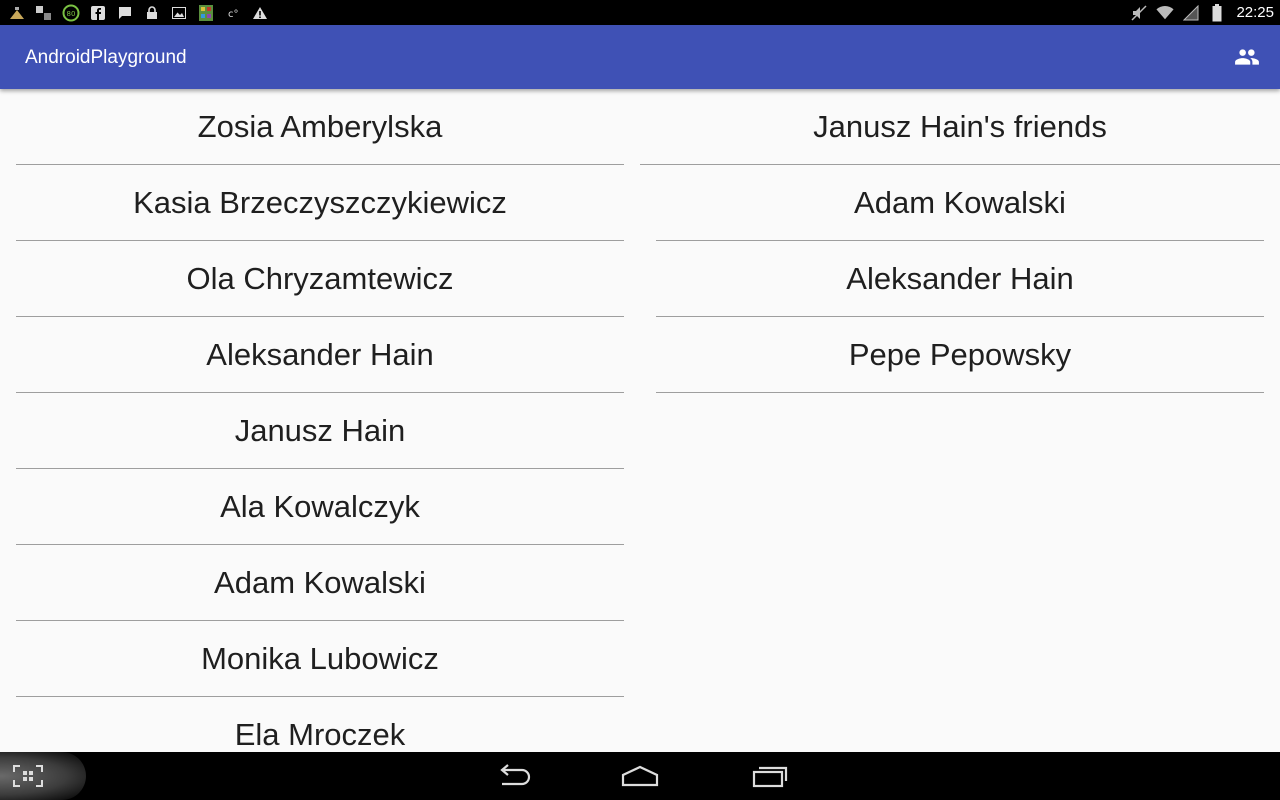  What do you see at coordinates (320, 279) in the screenshot?
I see `list-item: Ola Chryzamtewicz` at bounding box center [320, 279].